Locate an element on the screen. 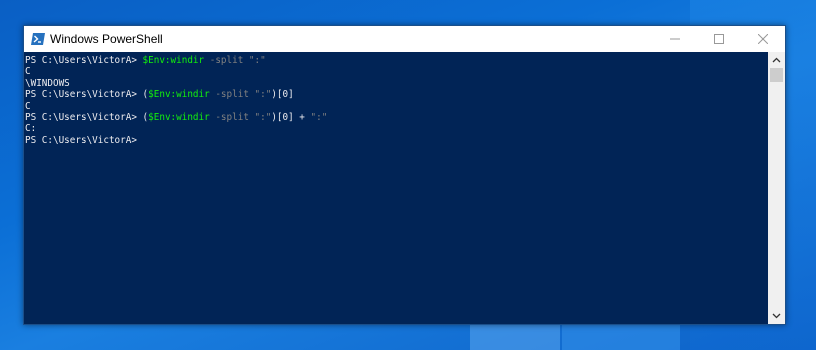  title-bar: Windows PowerShell is located at coordinates (404, 39).